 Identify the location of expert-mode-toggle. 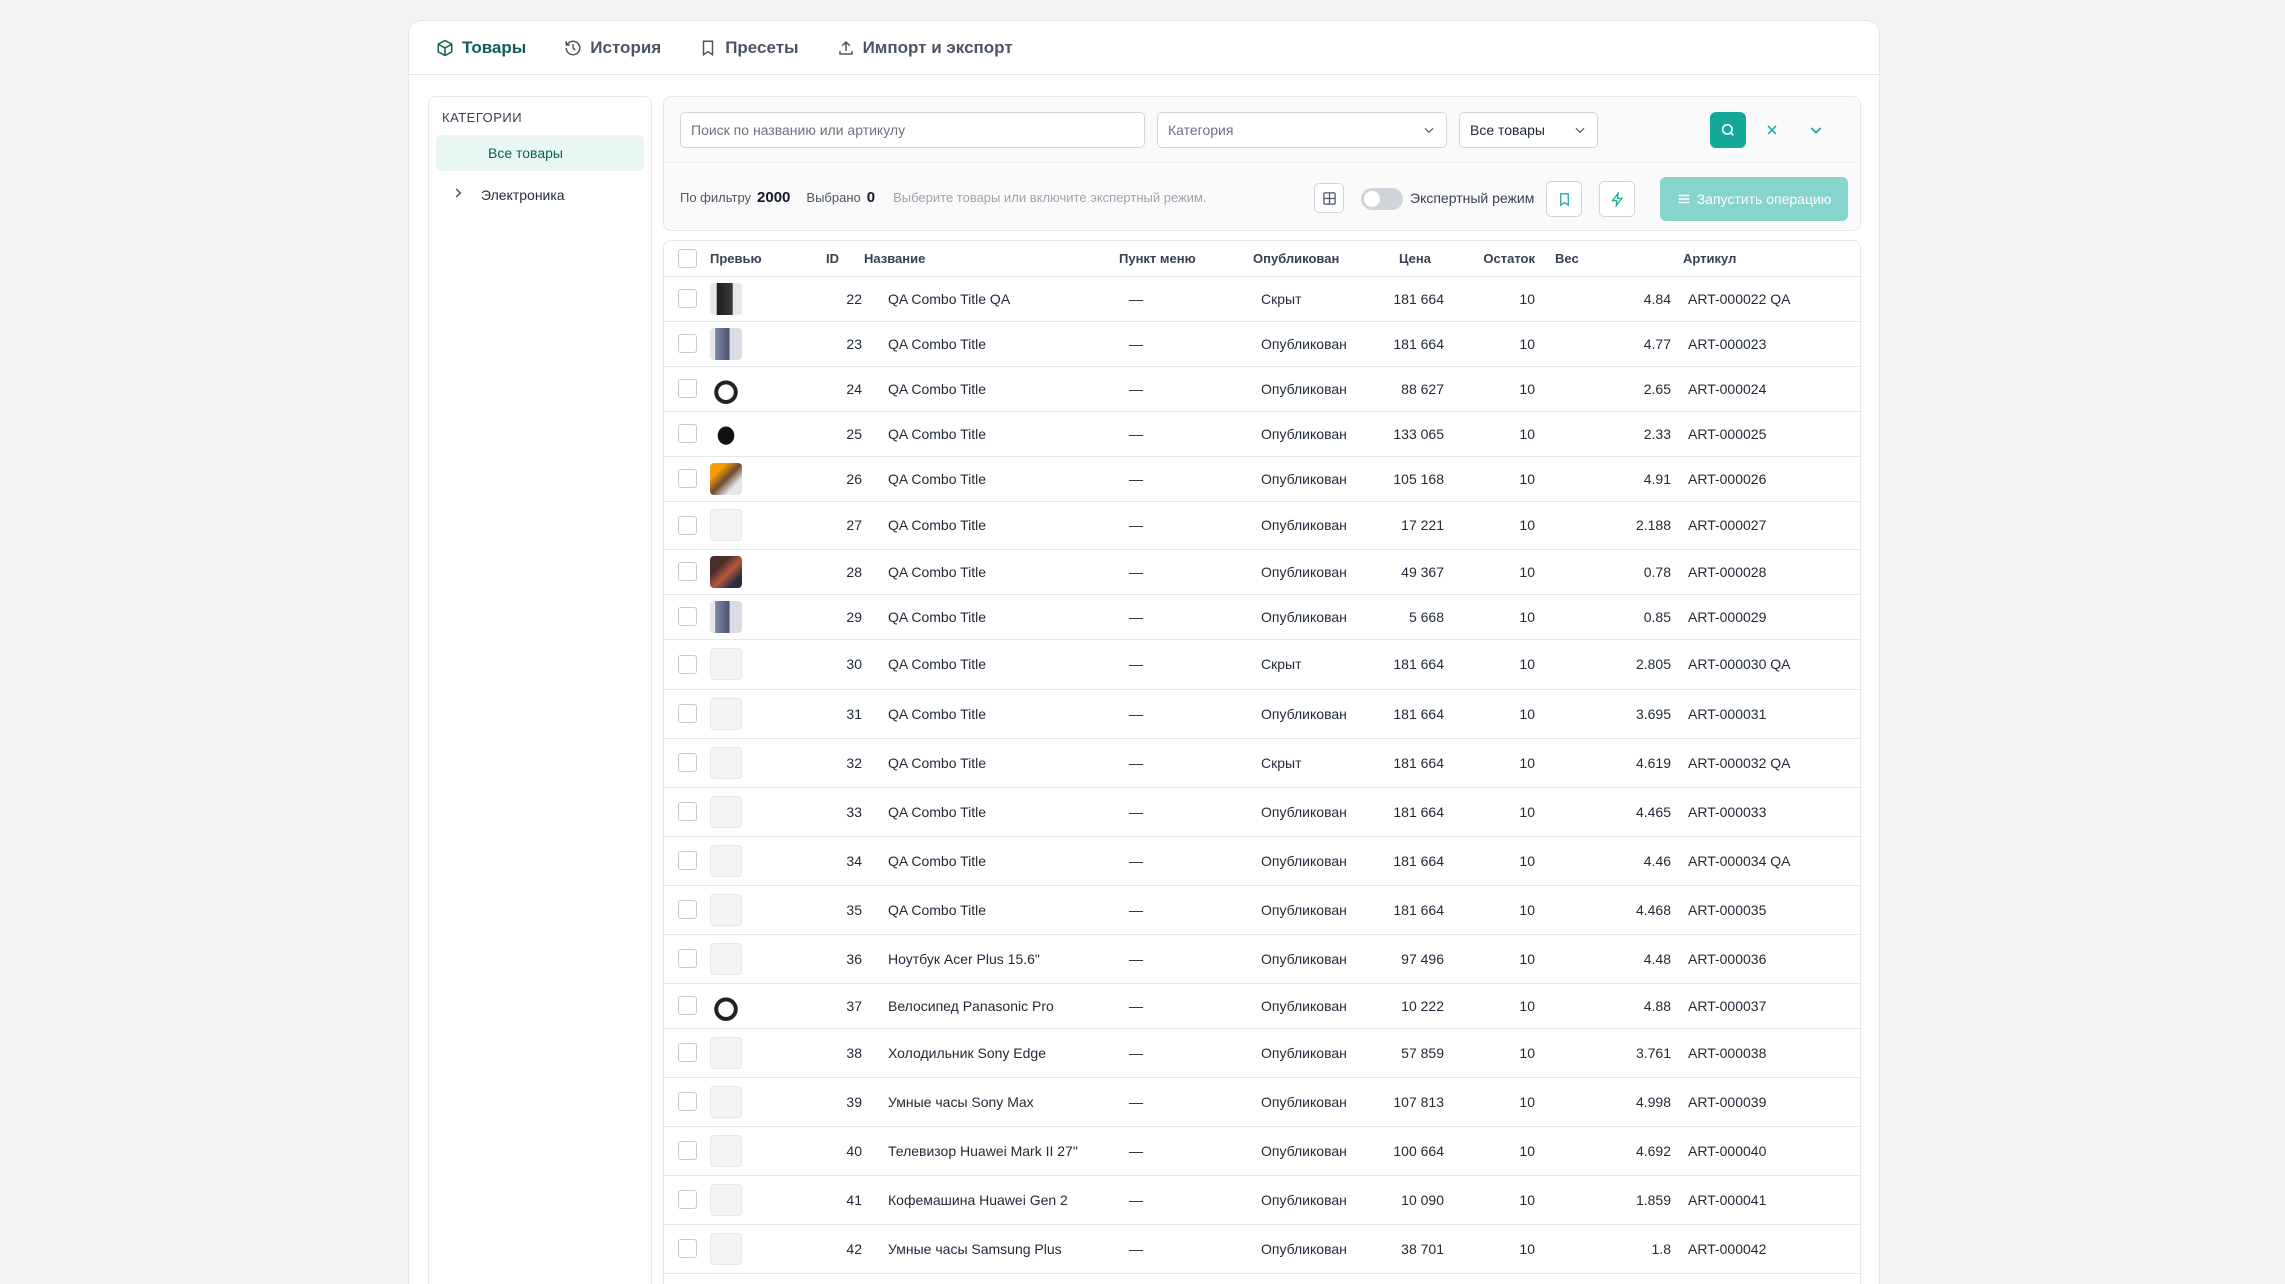
(1382, 199).